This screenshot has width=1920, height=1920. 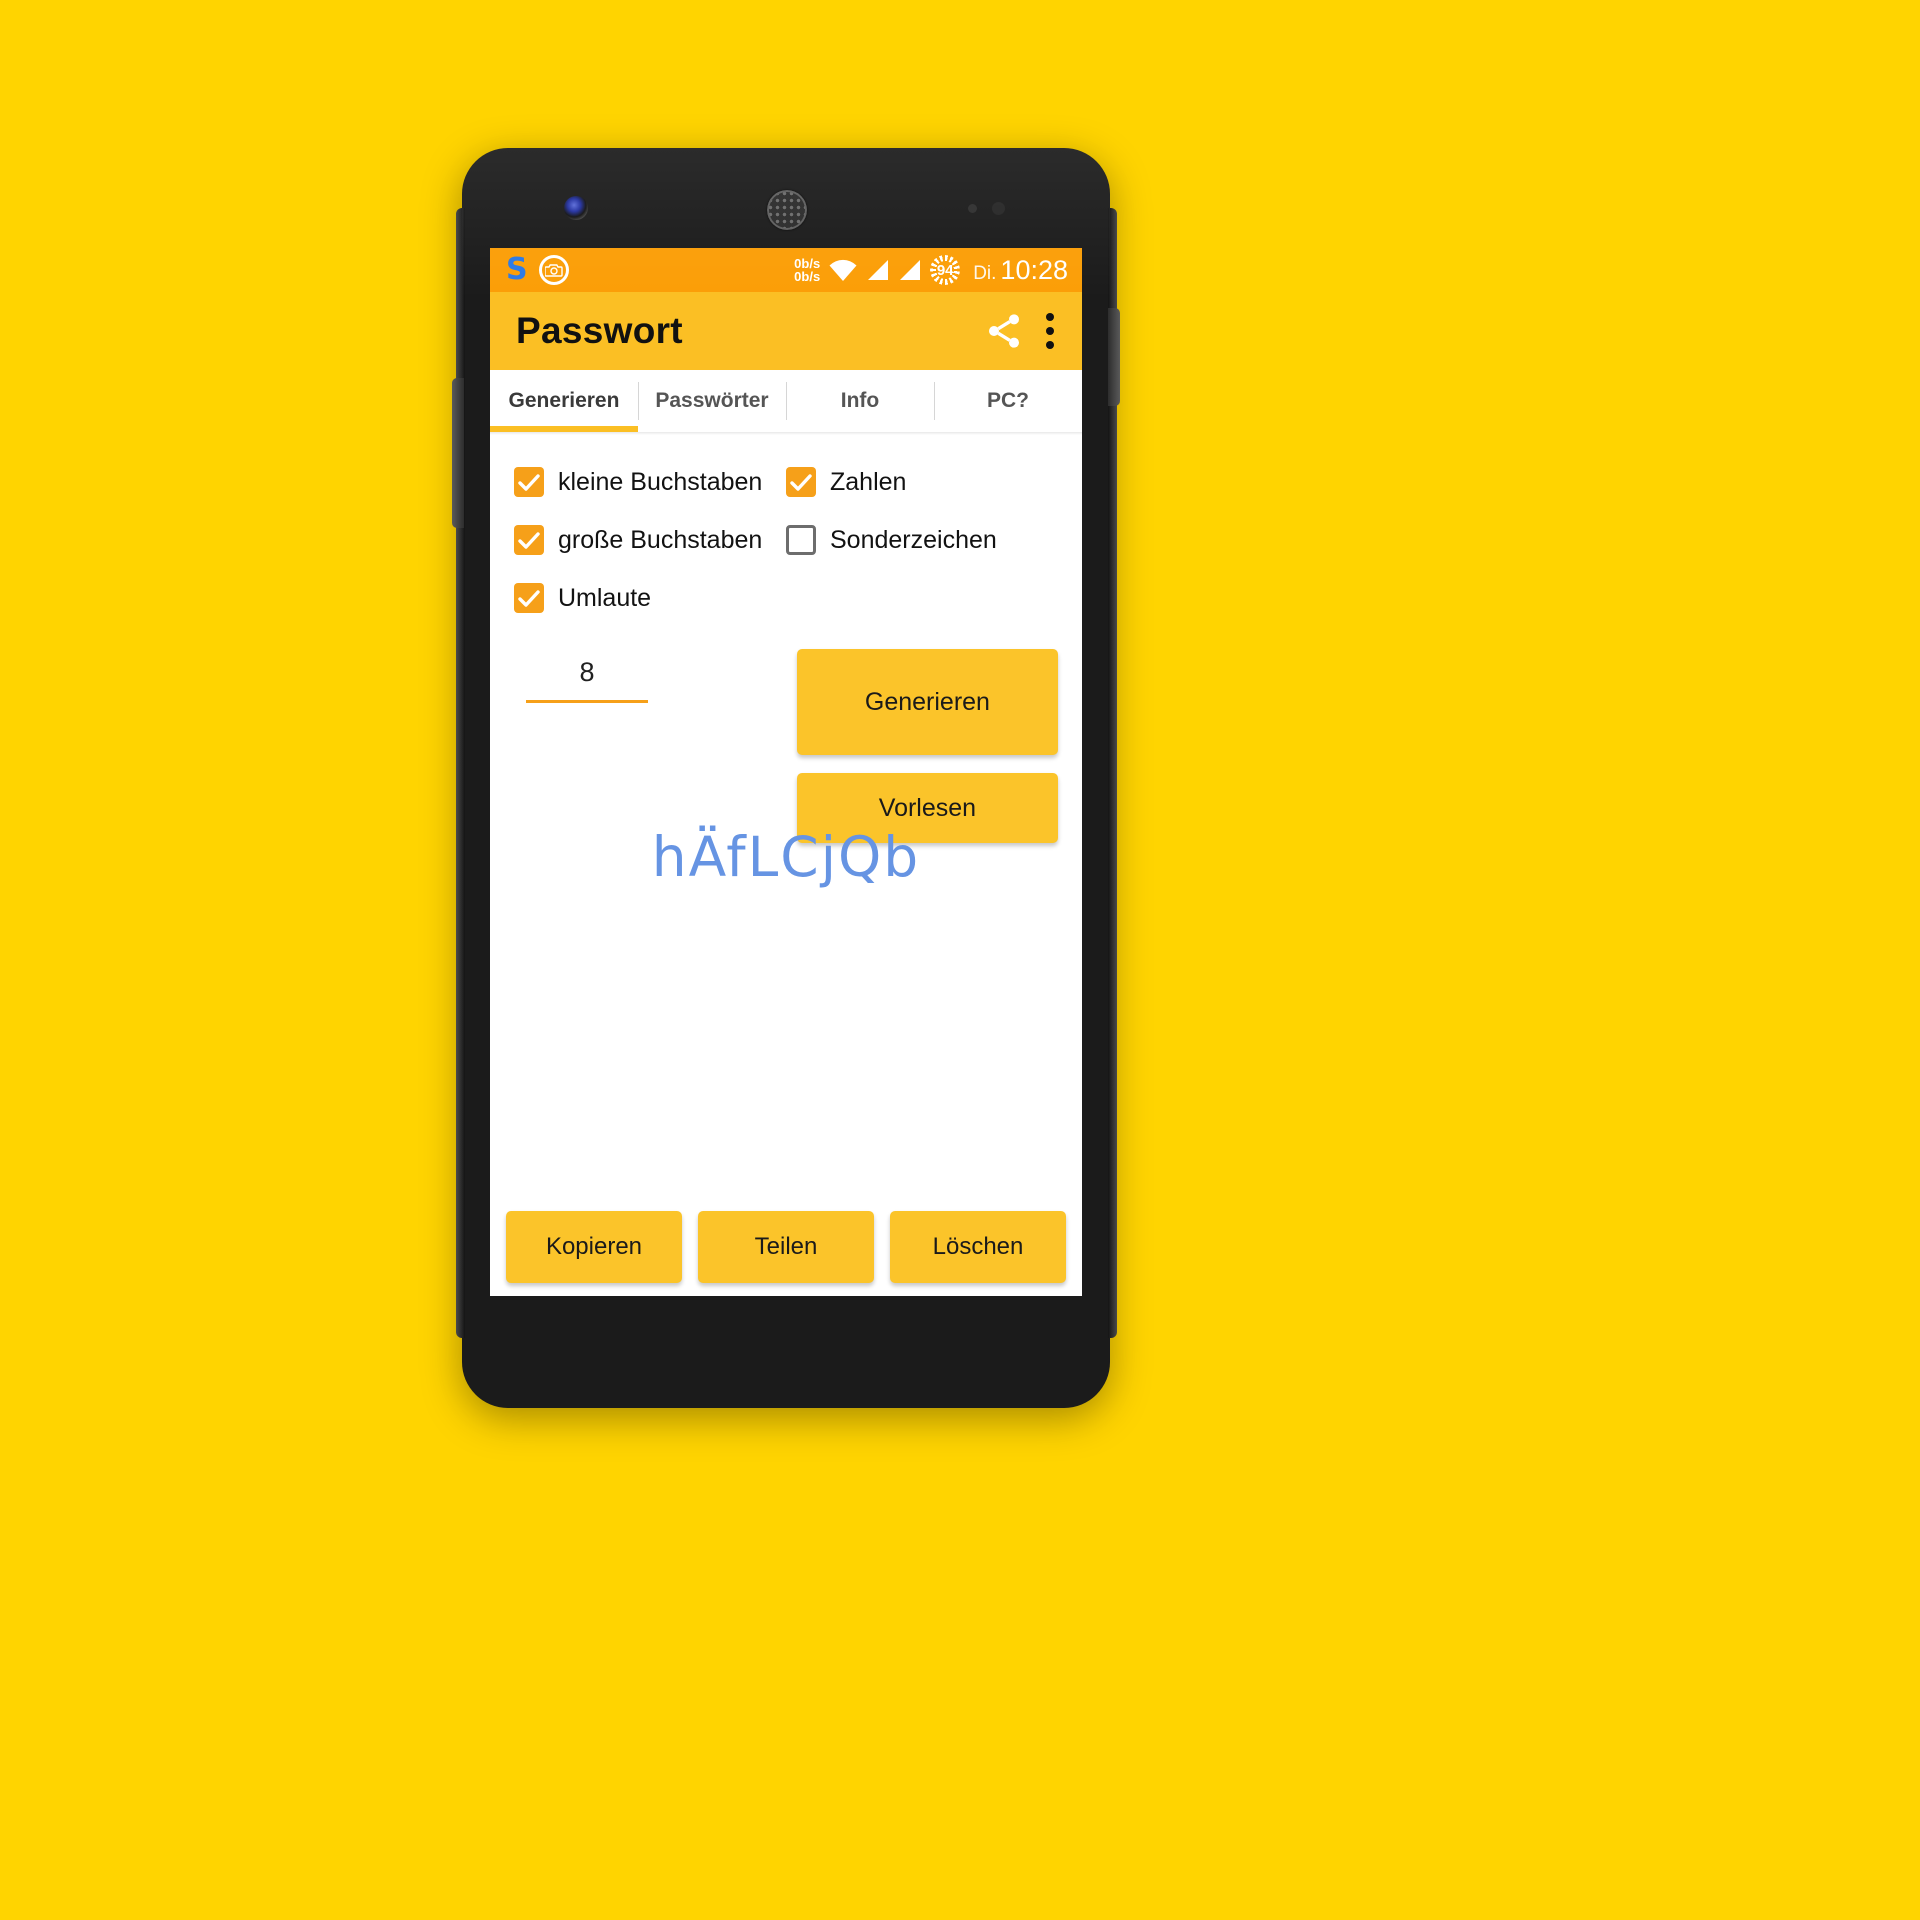 What do you see at coordinates (922, 598) in the screenshot?
I see `option-empty-slot` at bounding box center [922, 598].